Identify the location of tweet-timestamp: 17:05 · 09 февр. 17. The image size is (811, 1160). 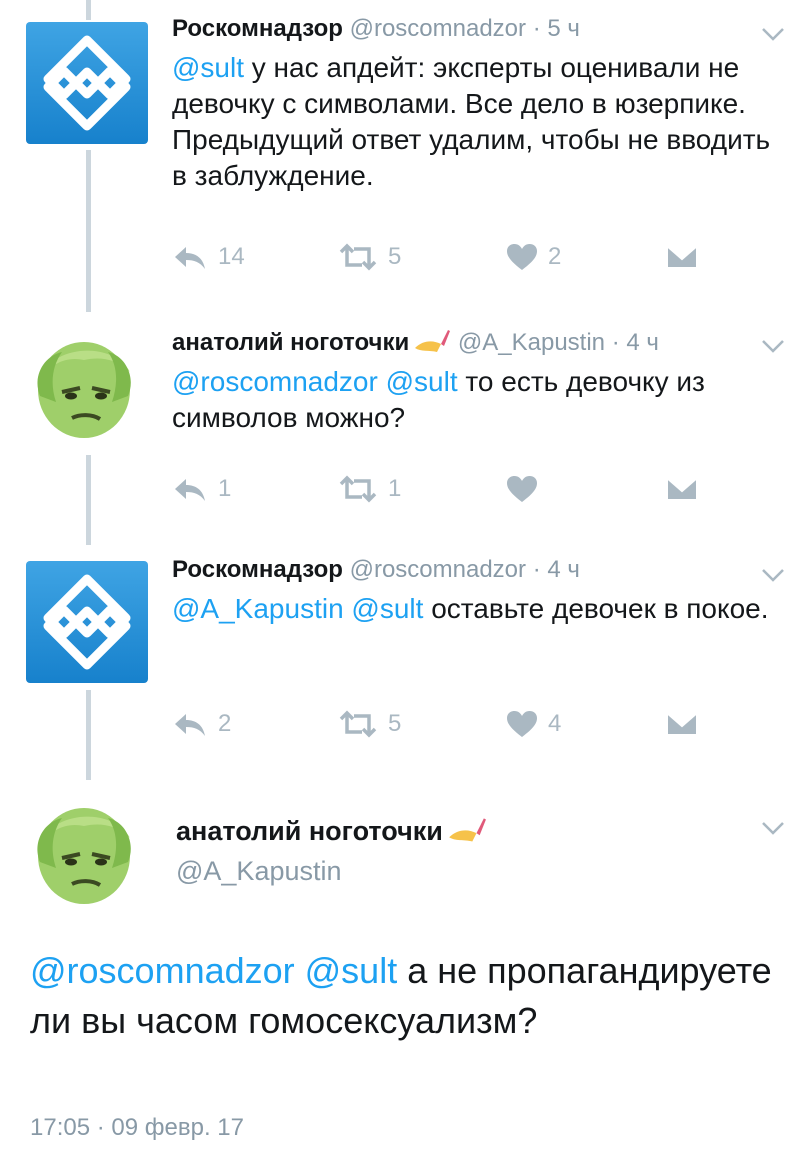
(137, 1128).